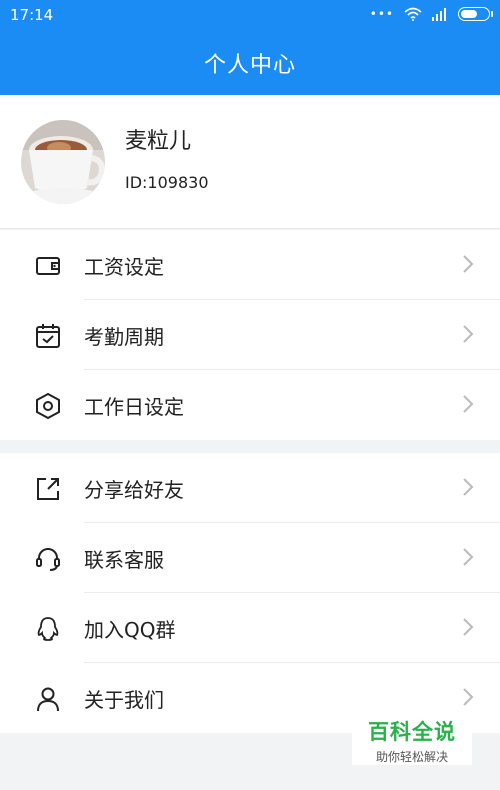 The height and width of the screenshot is (790, 500). What do you see at coordinates (134, 406) in the screenshot?
I see `menu-item-label: 工作日设定` at bounding box center [134, 406].